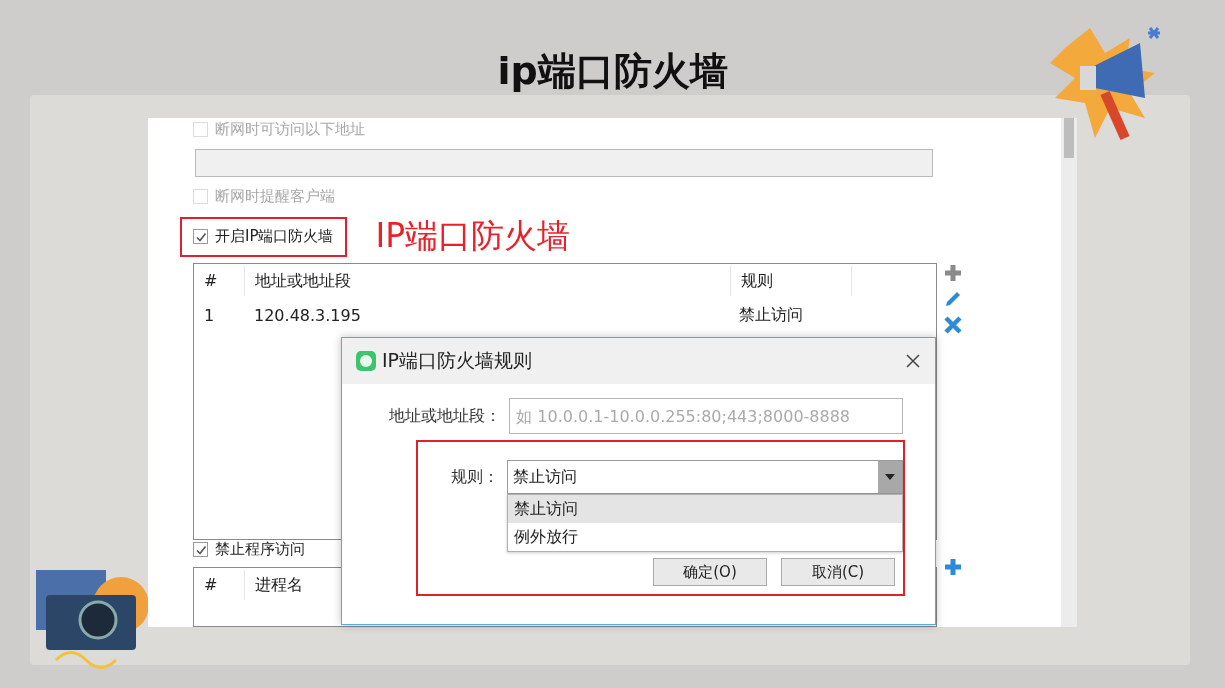  Describe the element at coordinates (366, 361) in the screenshot. I see `app-icon` at that location.